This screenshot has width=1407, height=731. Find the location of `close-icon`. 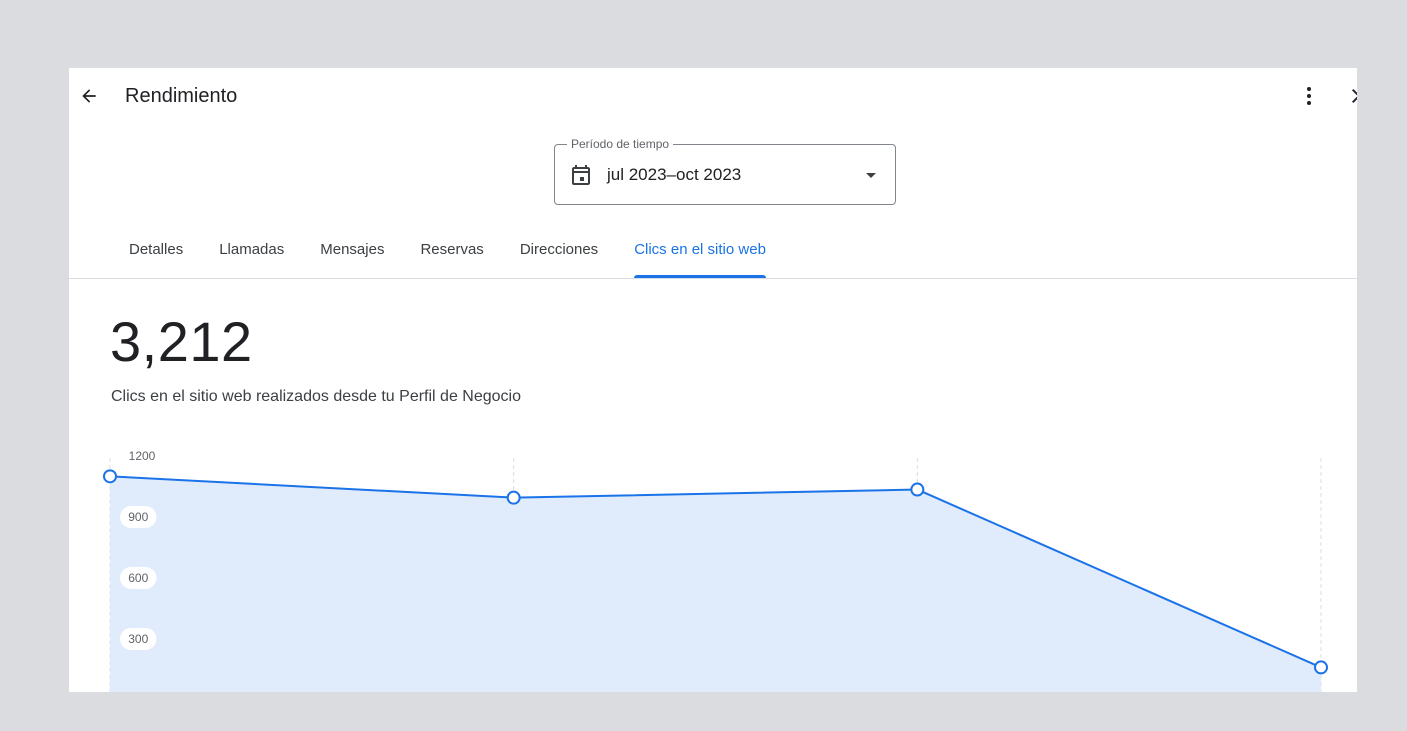

close-icon is located at coordinates (1354, 96).